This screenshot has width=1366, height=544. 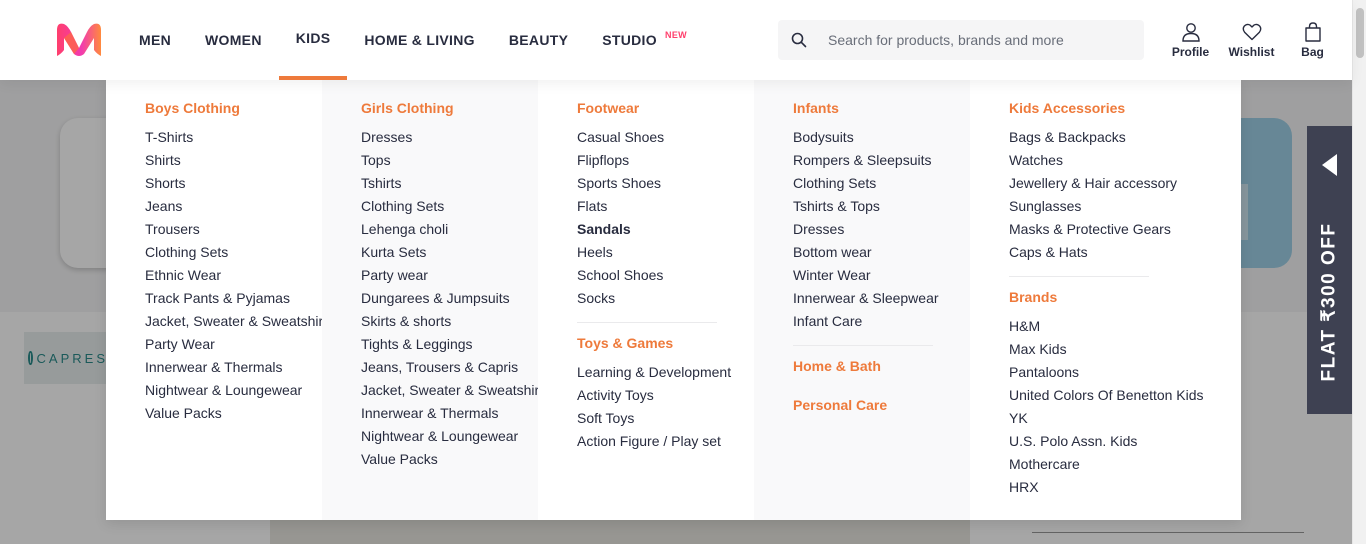 What do you see at coordinates (665, 206) in the screenshot?
I see `menu-item: Flats` at bounding box center [665, 206].